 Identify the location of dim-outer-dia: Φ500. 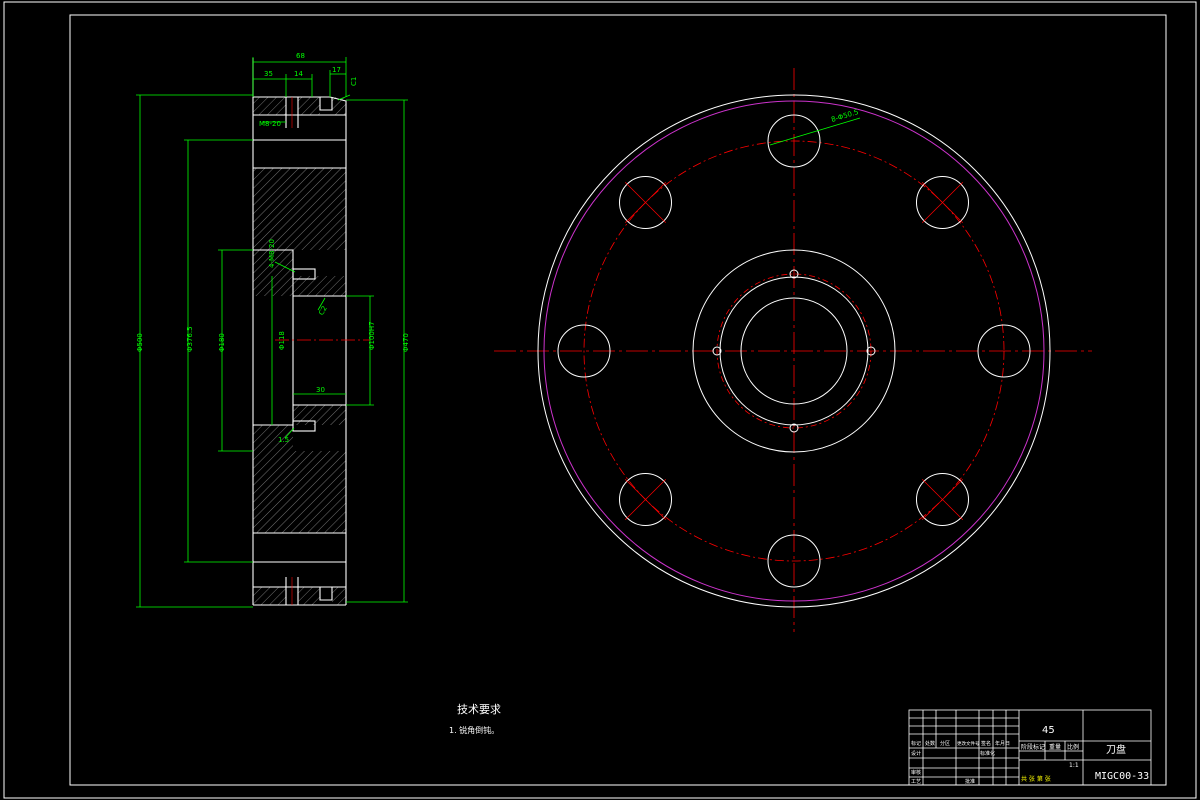
(140, 342).